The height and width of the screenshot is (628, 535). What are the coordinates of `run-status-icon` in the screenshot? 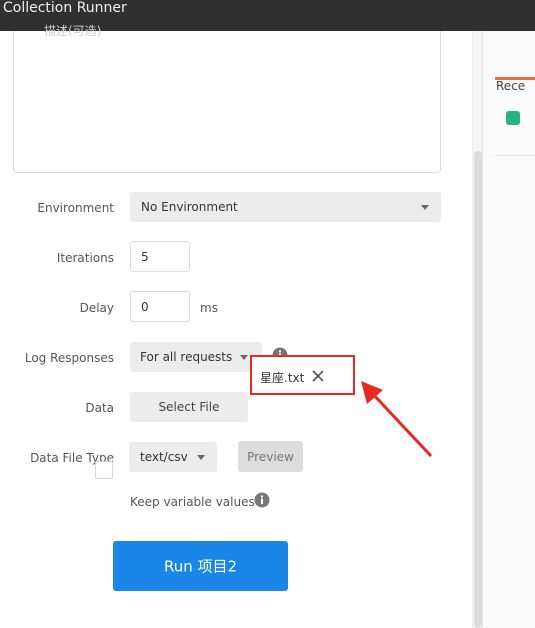 It's located at (513, 118).